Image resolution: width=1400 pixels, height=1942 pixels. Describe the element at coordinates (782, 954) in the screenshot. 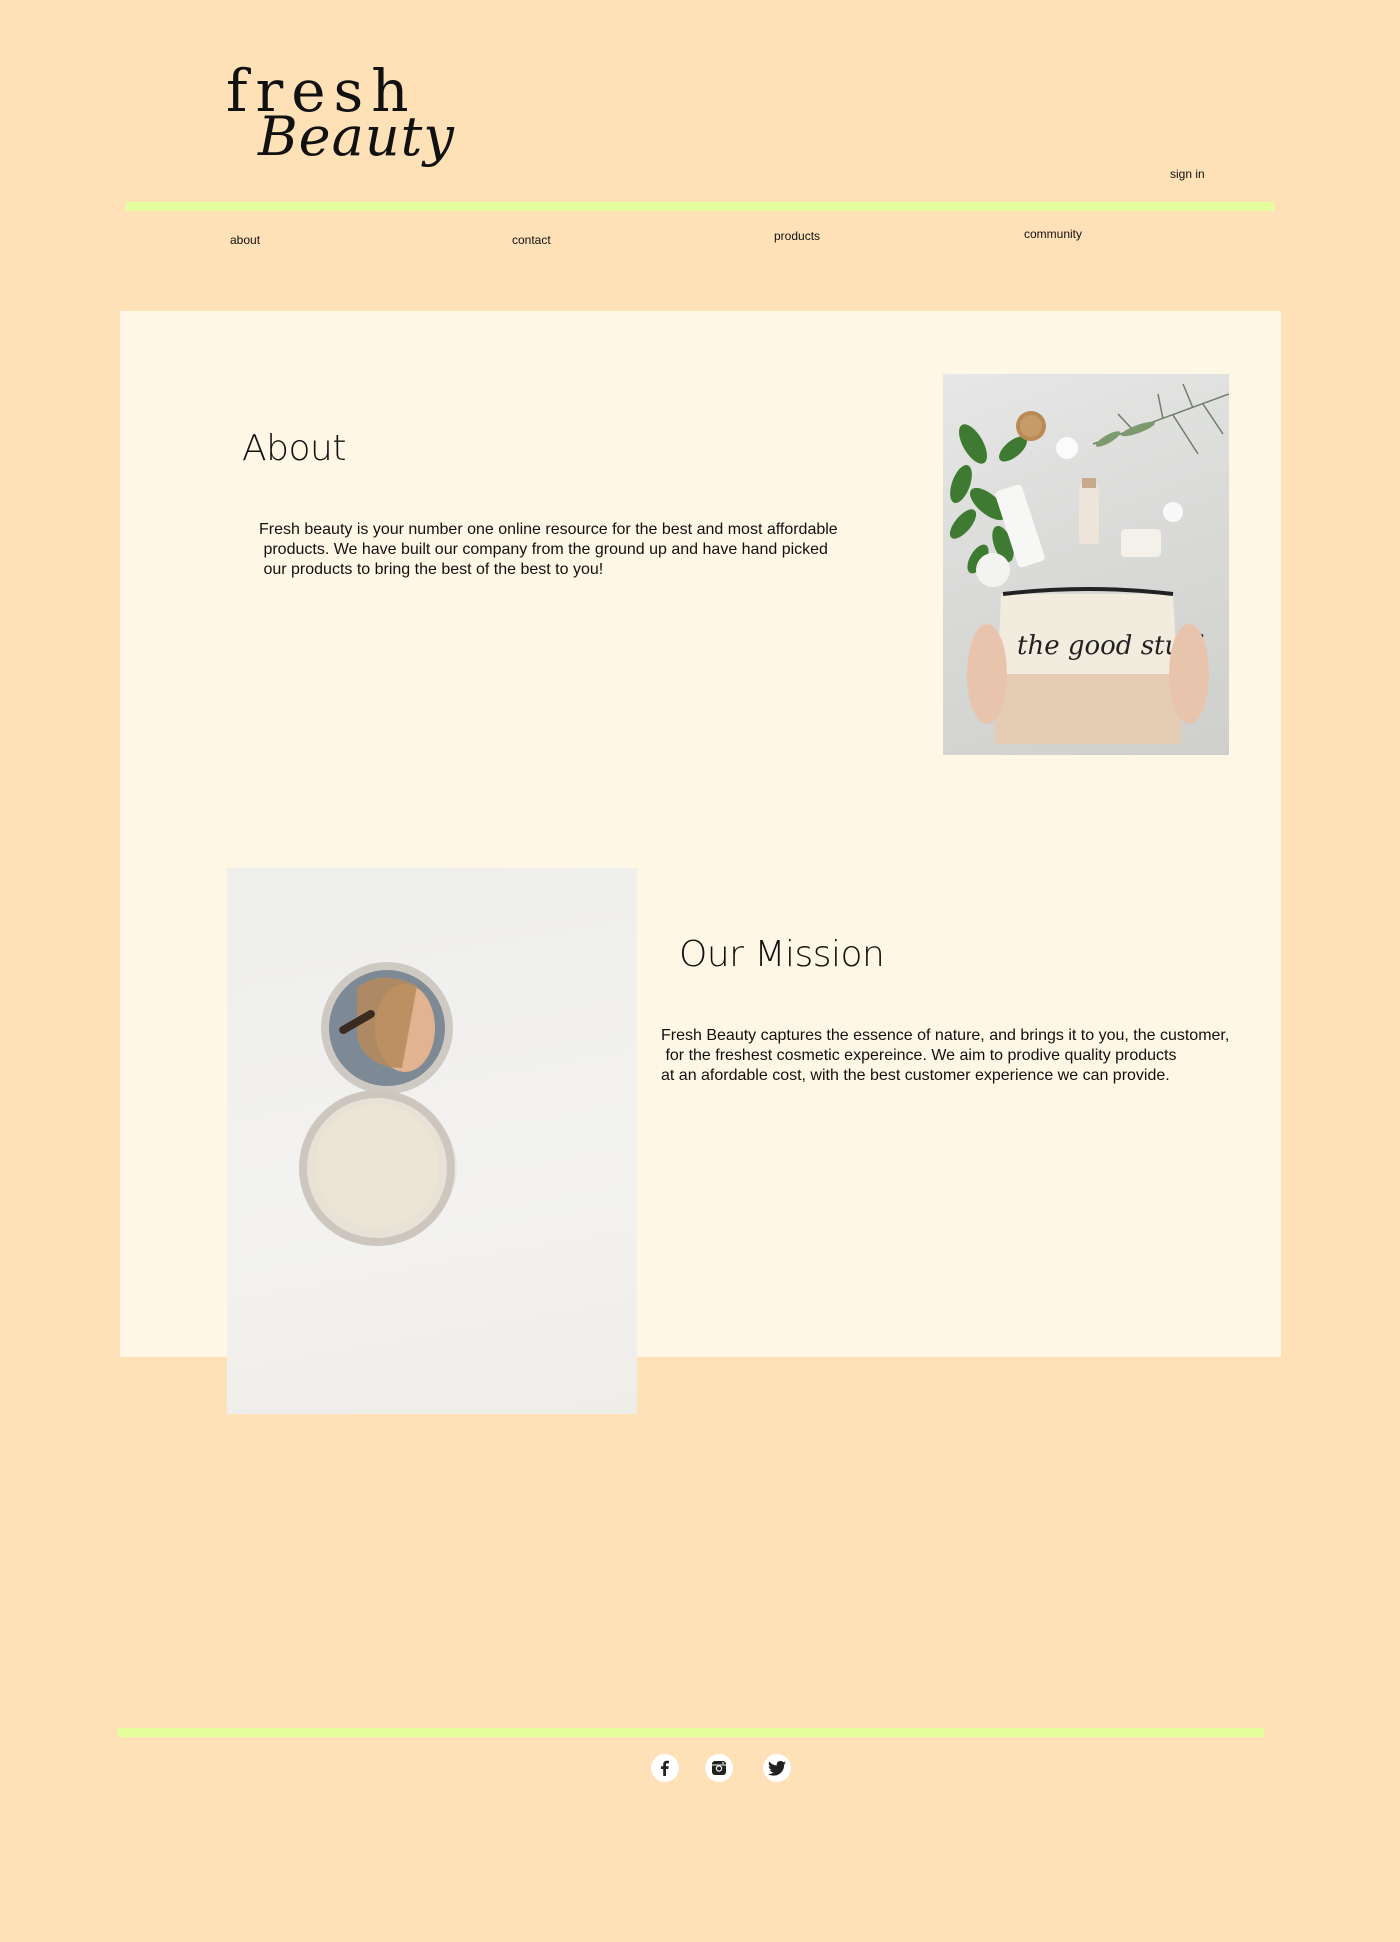

I see `mission-title: Our Mission` at that location.